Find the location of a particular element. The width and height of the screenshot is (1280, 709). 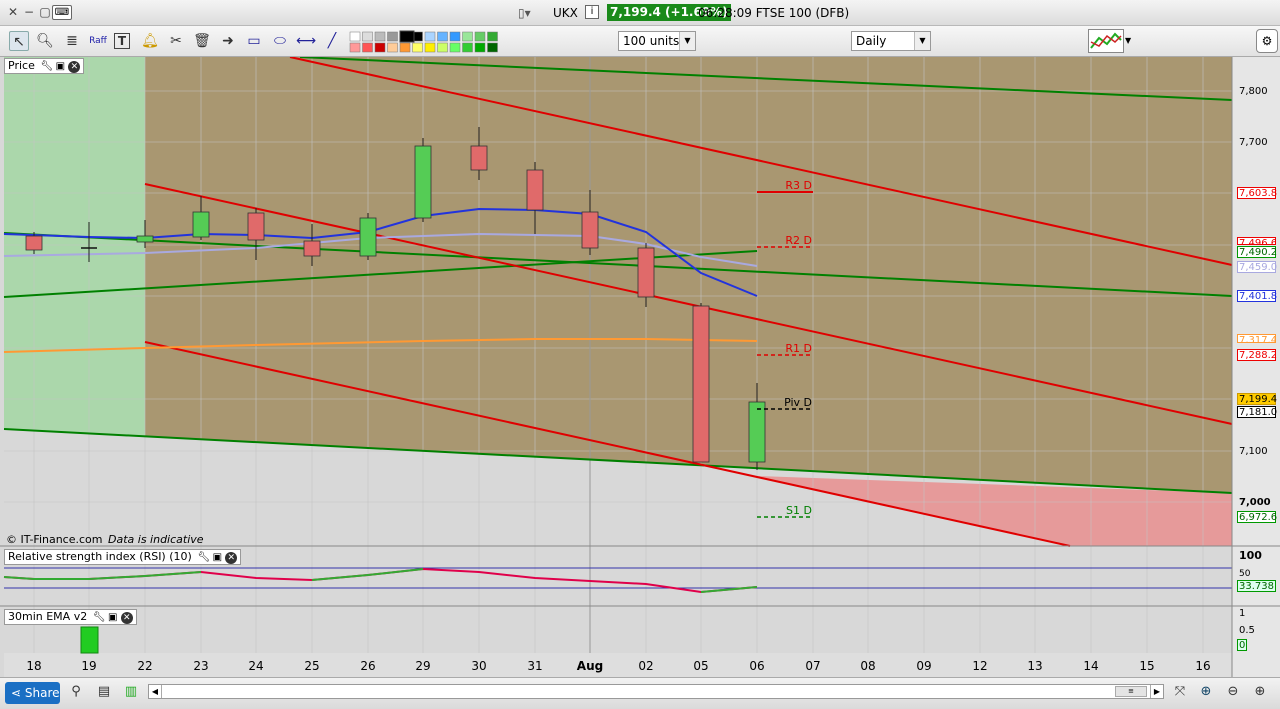

tools-icon: ✂ is located at coordinates (176, 41).